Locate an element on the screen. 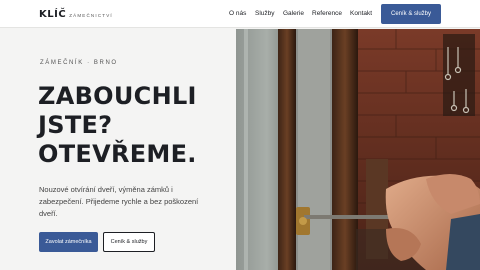 This screenshot has width=480, height=270. headline-line-3: OTEVŘEME. is located at coordinates (117, 154).